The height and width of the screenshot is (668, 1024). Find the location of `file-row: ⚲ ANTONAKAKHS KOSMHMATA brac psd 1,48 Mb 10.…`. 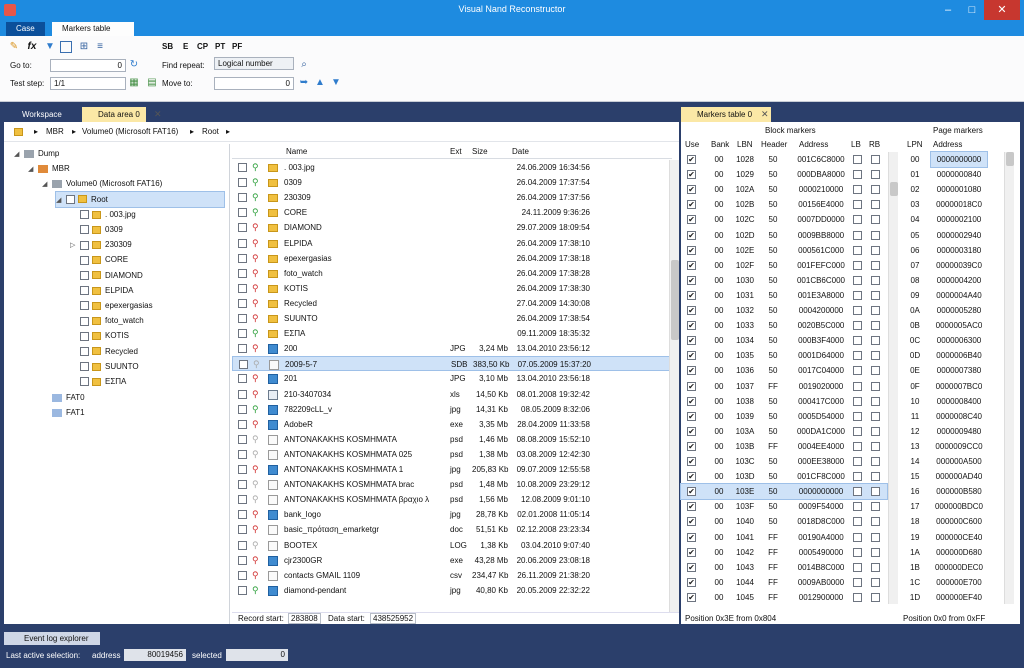

file-row: ⚲ ANTONAKAKHS KOSMHMATA brac psd 1,48 Mb 10.… is located at coordinates (452, 484).